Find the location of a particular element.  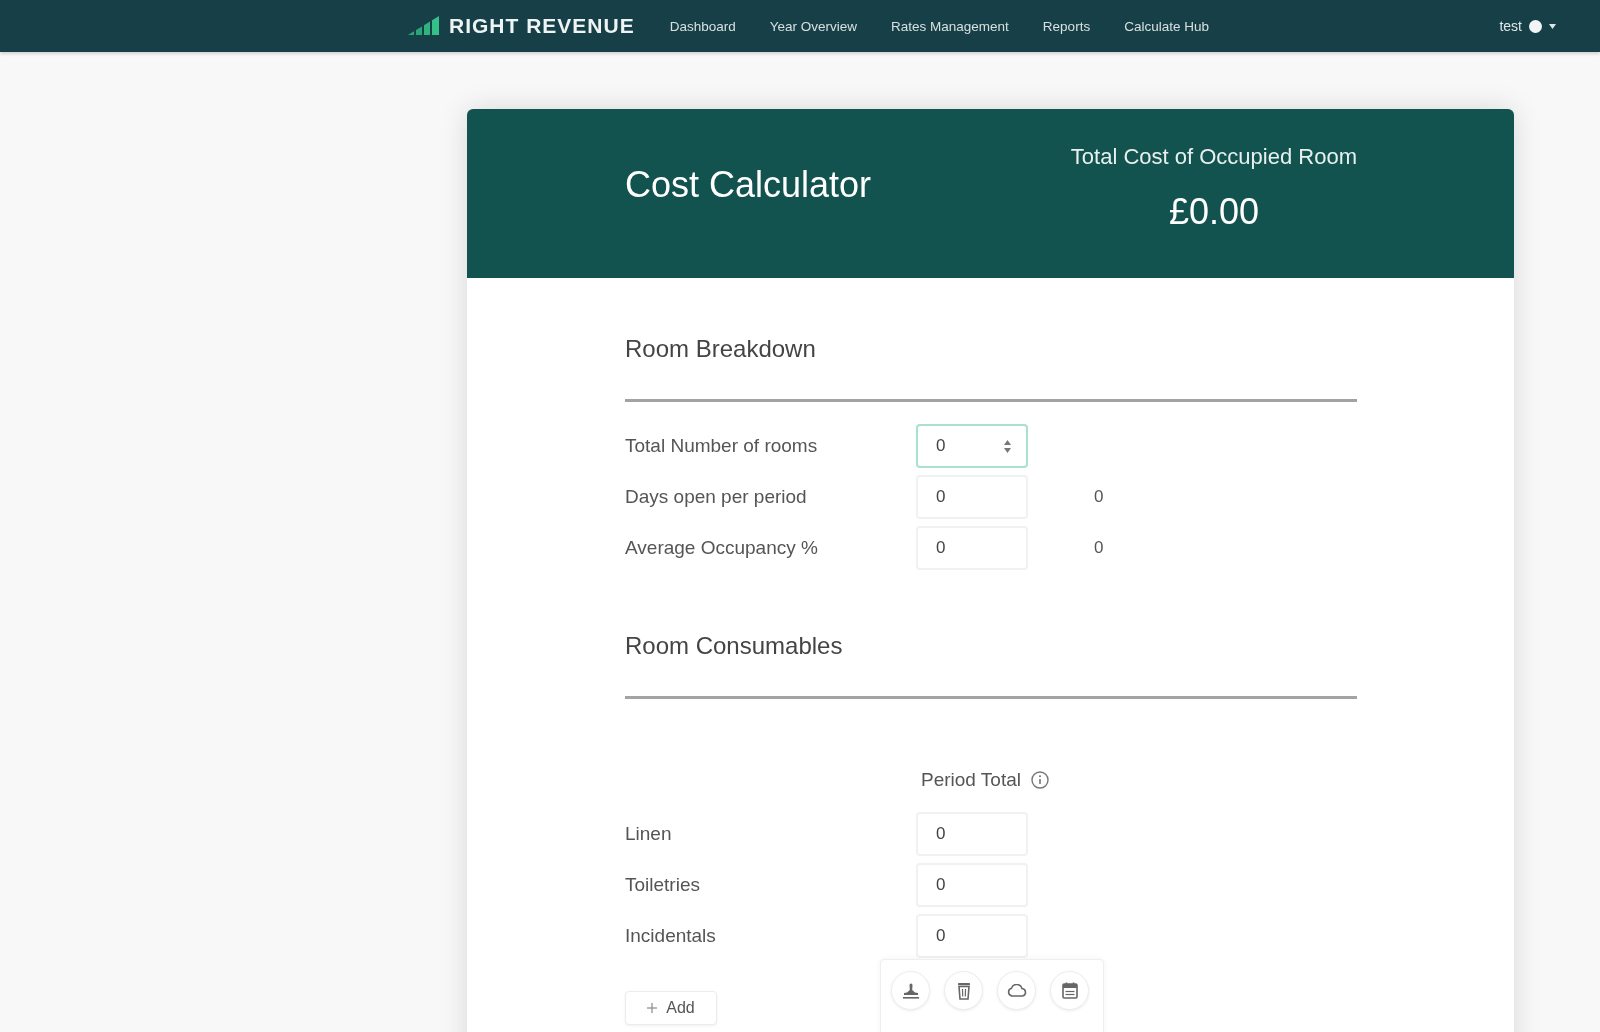

stamp-button is located at coordinates (910, 990).